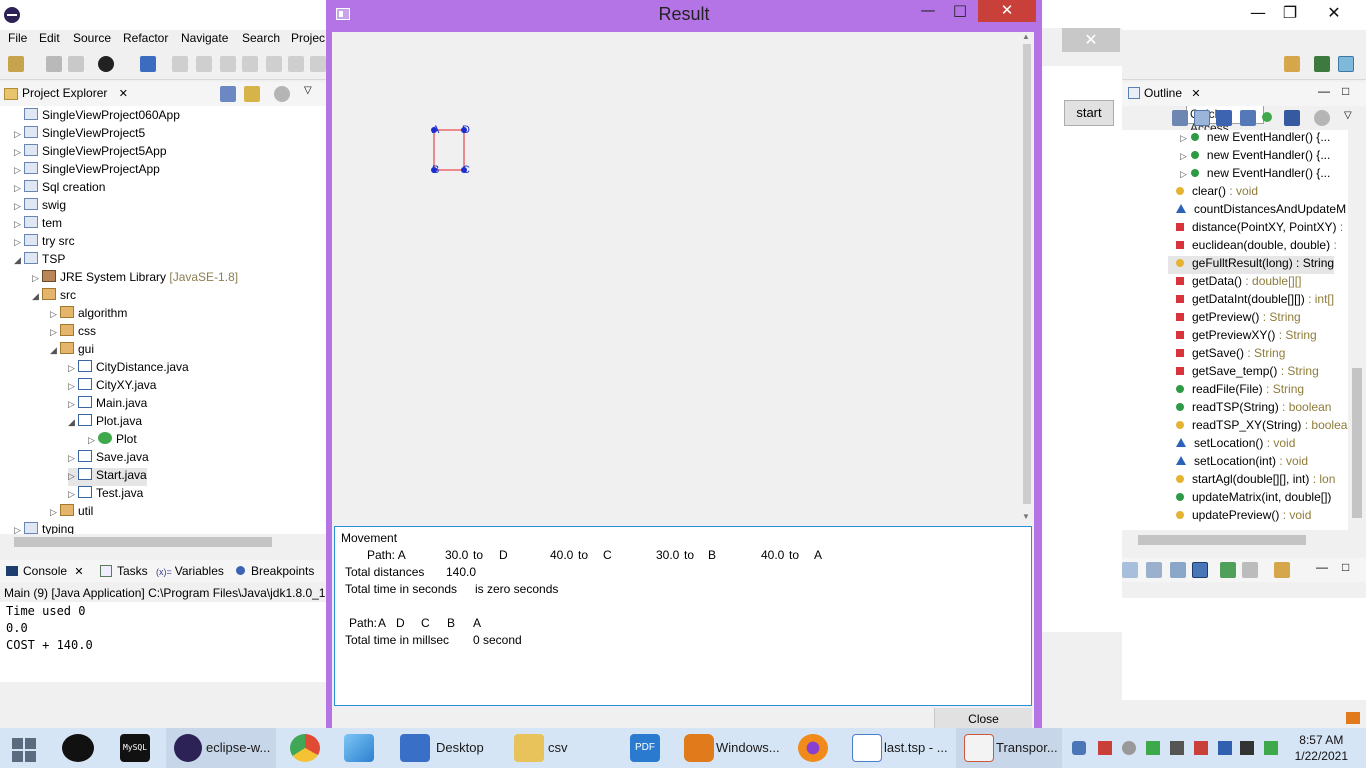 The image size is (1366, 768). What do you see at coordinates (180, 64) in the screenshot?
I see `resume-icon` at bounding box center [180, 64].